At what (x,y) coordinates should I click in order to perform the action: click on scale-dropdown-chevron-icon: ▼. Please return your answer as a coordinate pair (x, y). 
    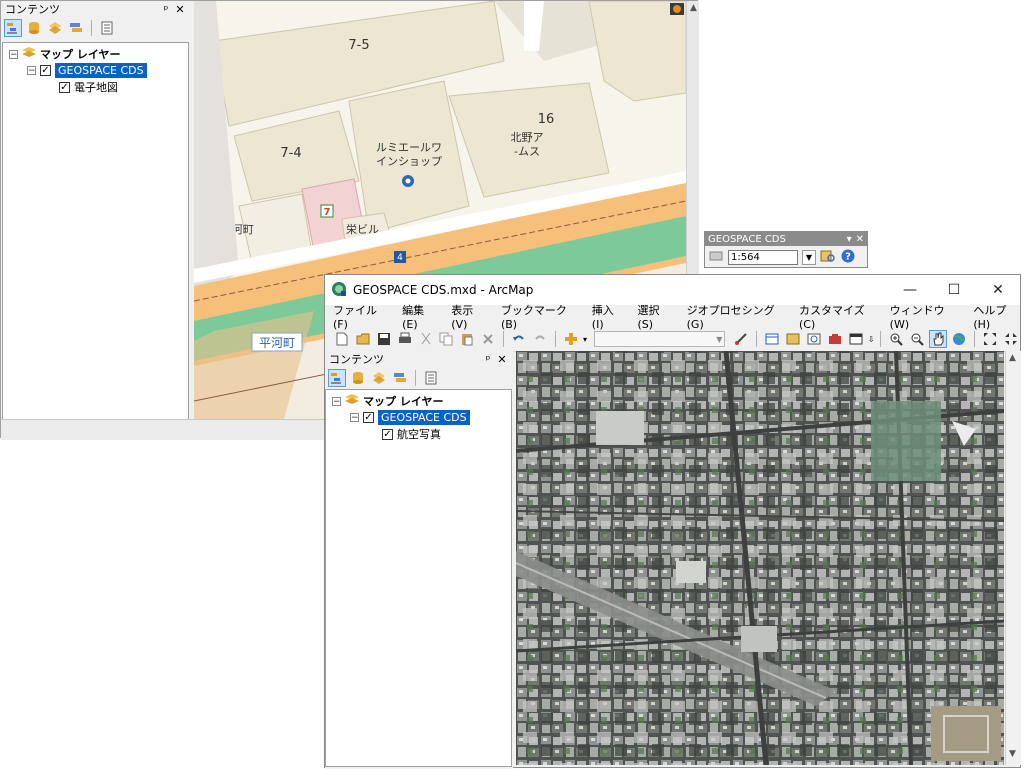
    Looking at the image, I should click on (809, 257).